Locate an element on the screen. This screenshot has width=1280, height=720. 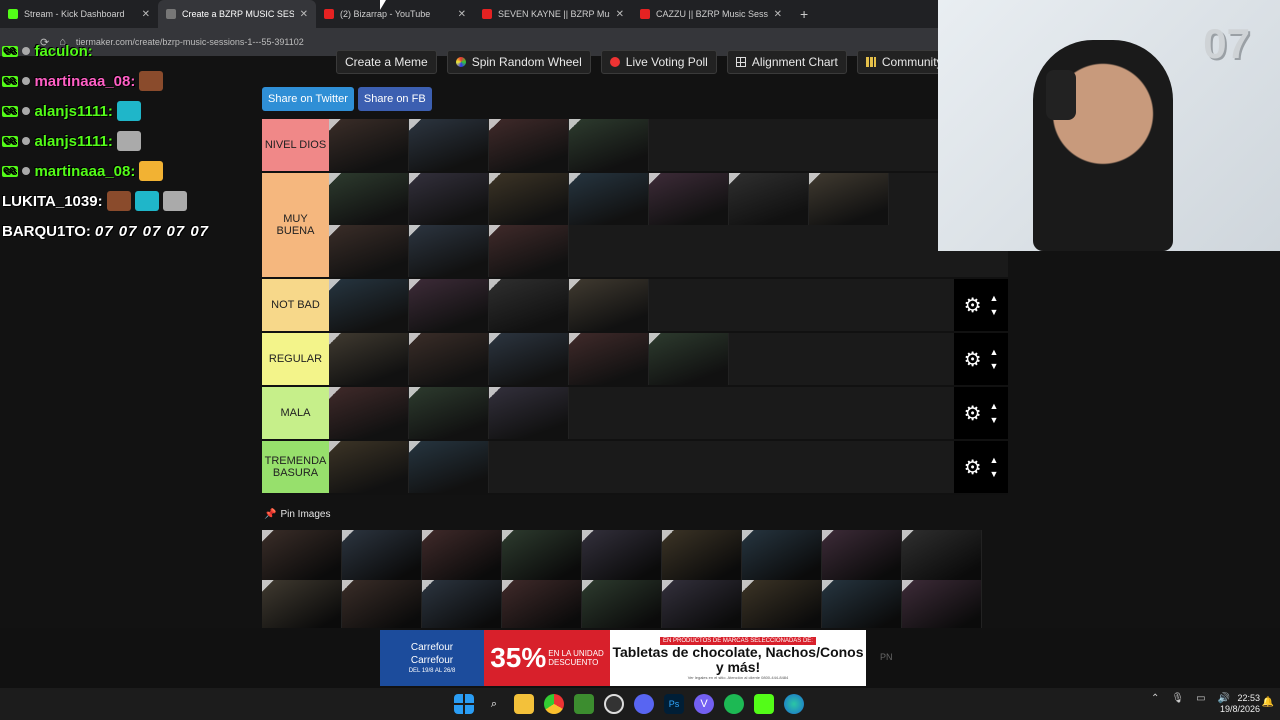
browser-tab: CAZZU || BZRP Music Sessions ✕ is located at coordinates (711, 14).